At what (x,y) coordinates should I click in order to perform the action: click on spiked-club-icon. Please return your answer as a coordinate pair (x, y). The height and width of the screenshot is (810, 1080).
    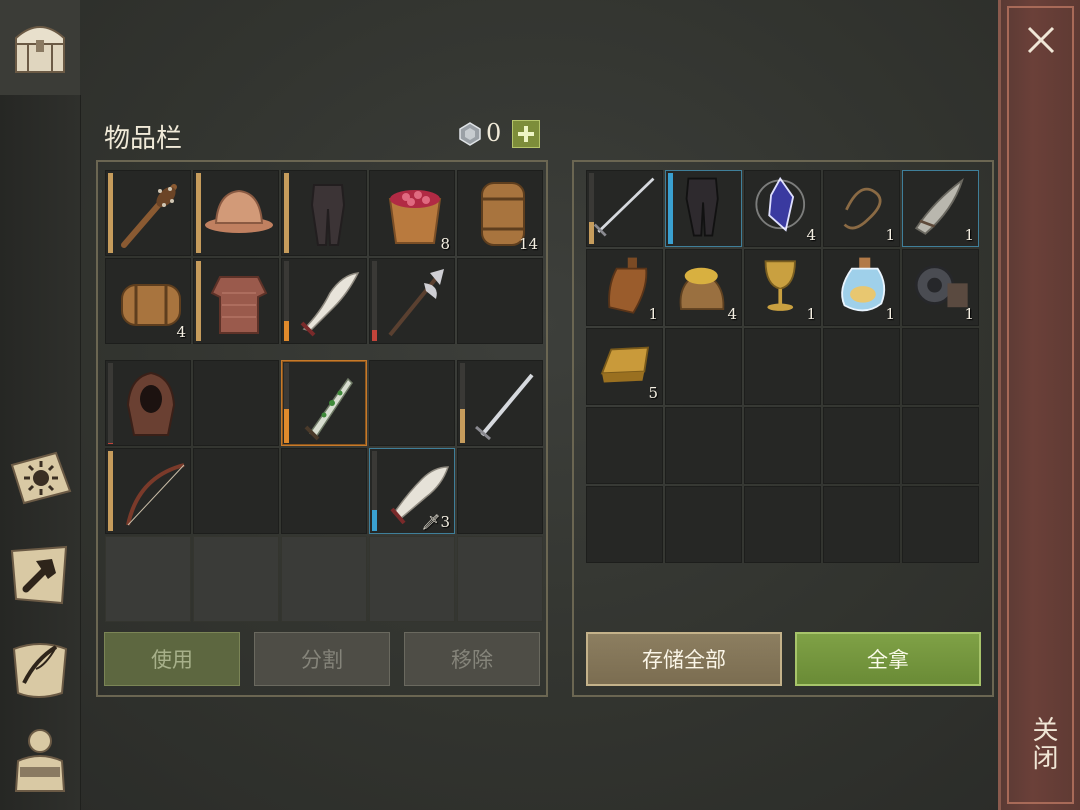
    Looking at the image, I should click on (149, 216).